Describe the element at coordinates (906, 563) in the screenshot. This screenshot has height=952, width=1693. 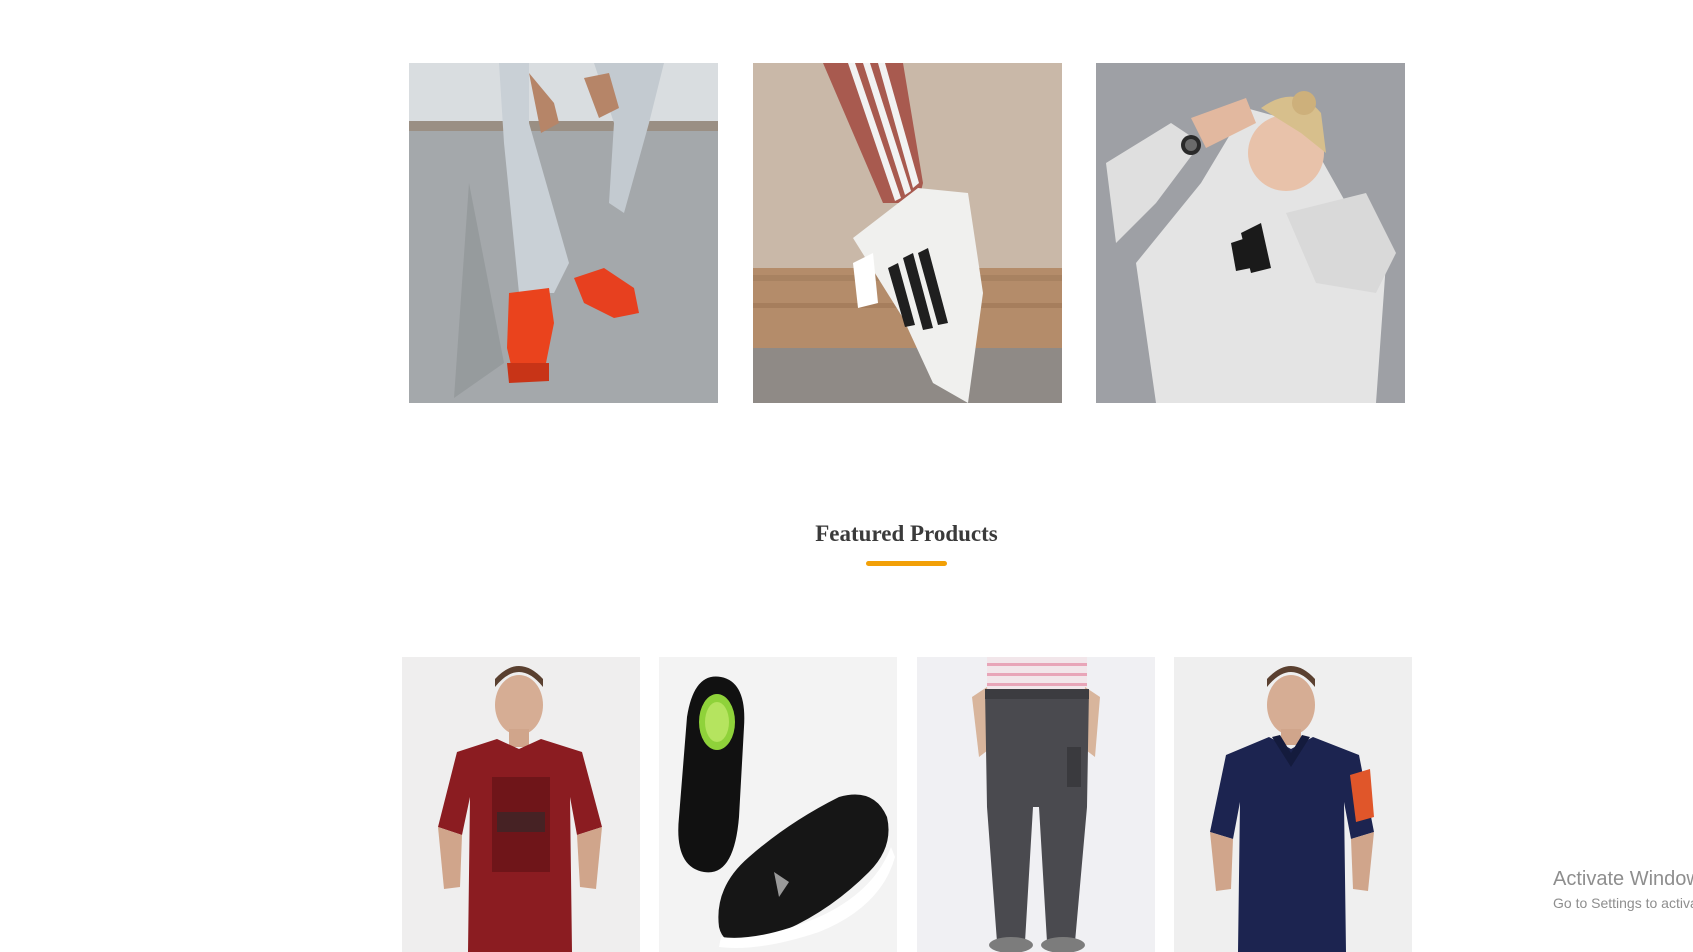
I see `title-underline` at that location.